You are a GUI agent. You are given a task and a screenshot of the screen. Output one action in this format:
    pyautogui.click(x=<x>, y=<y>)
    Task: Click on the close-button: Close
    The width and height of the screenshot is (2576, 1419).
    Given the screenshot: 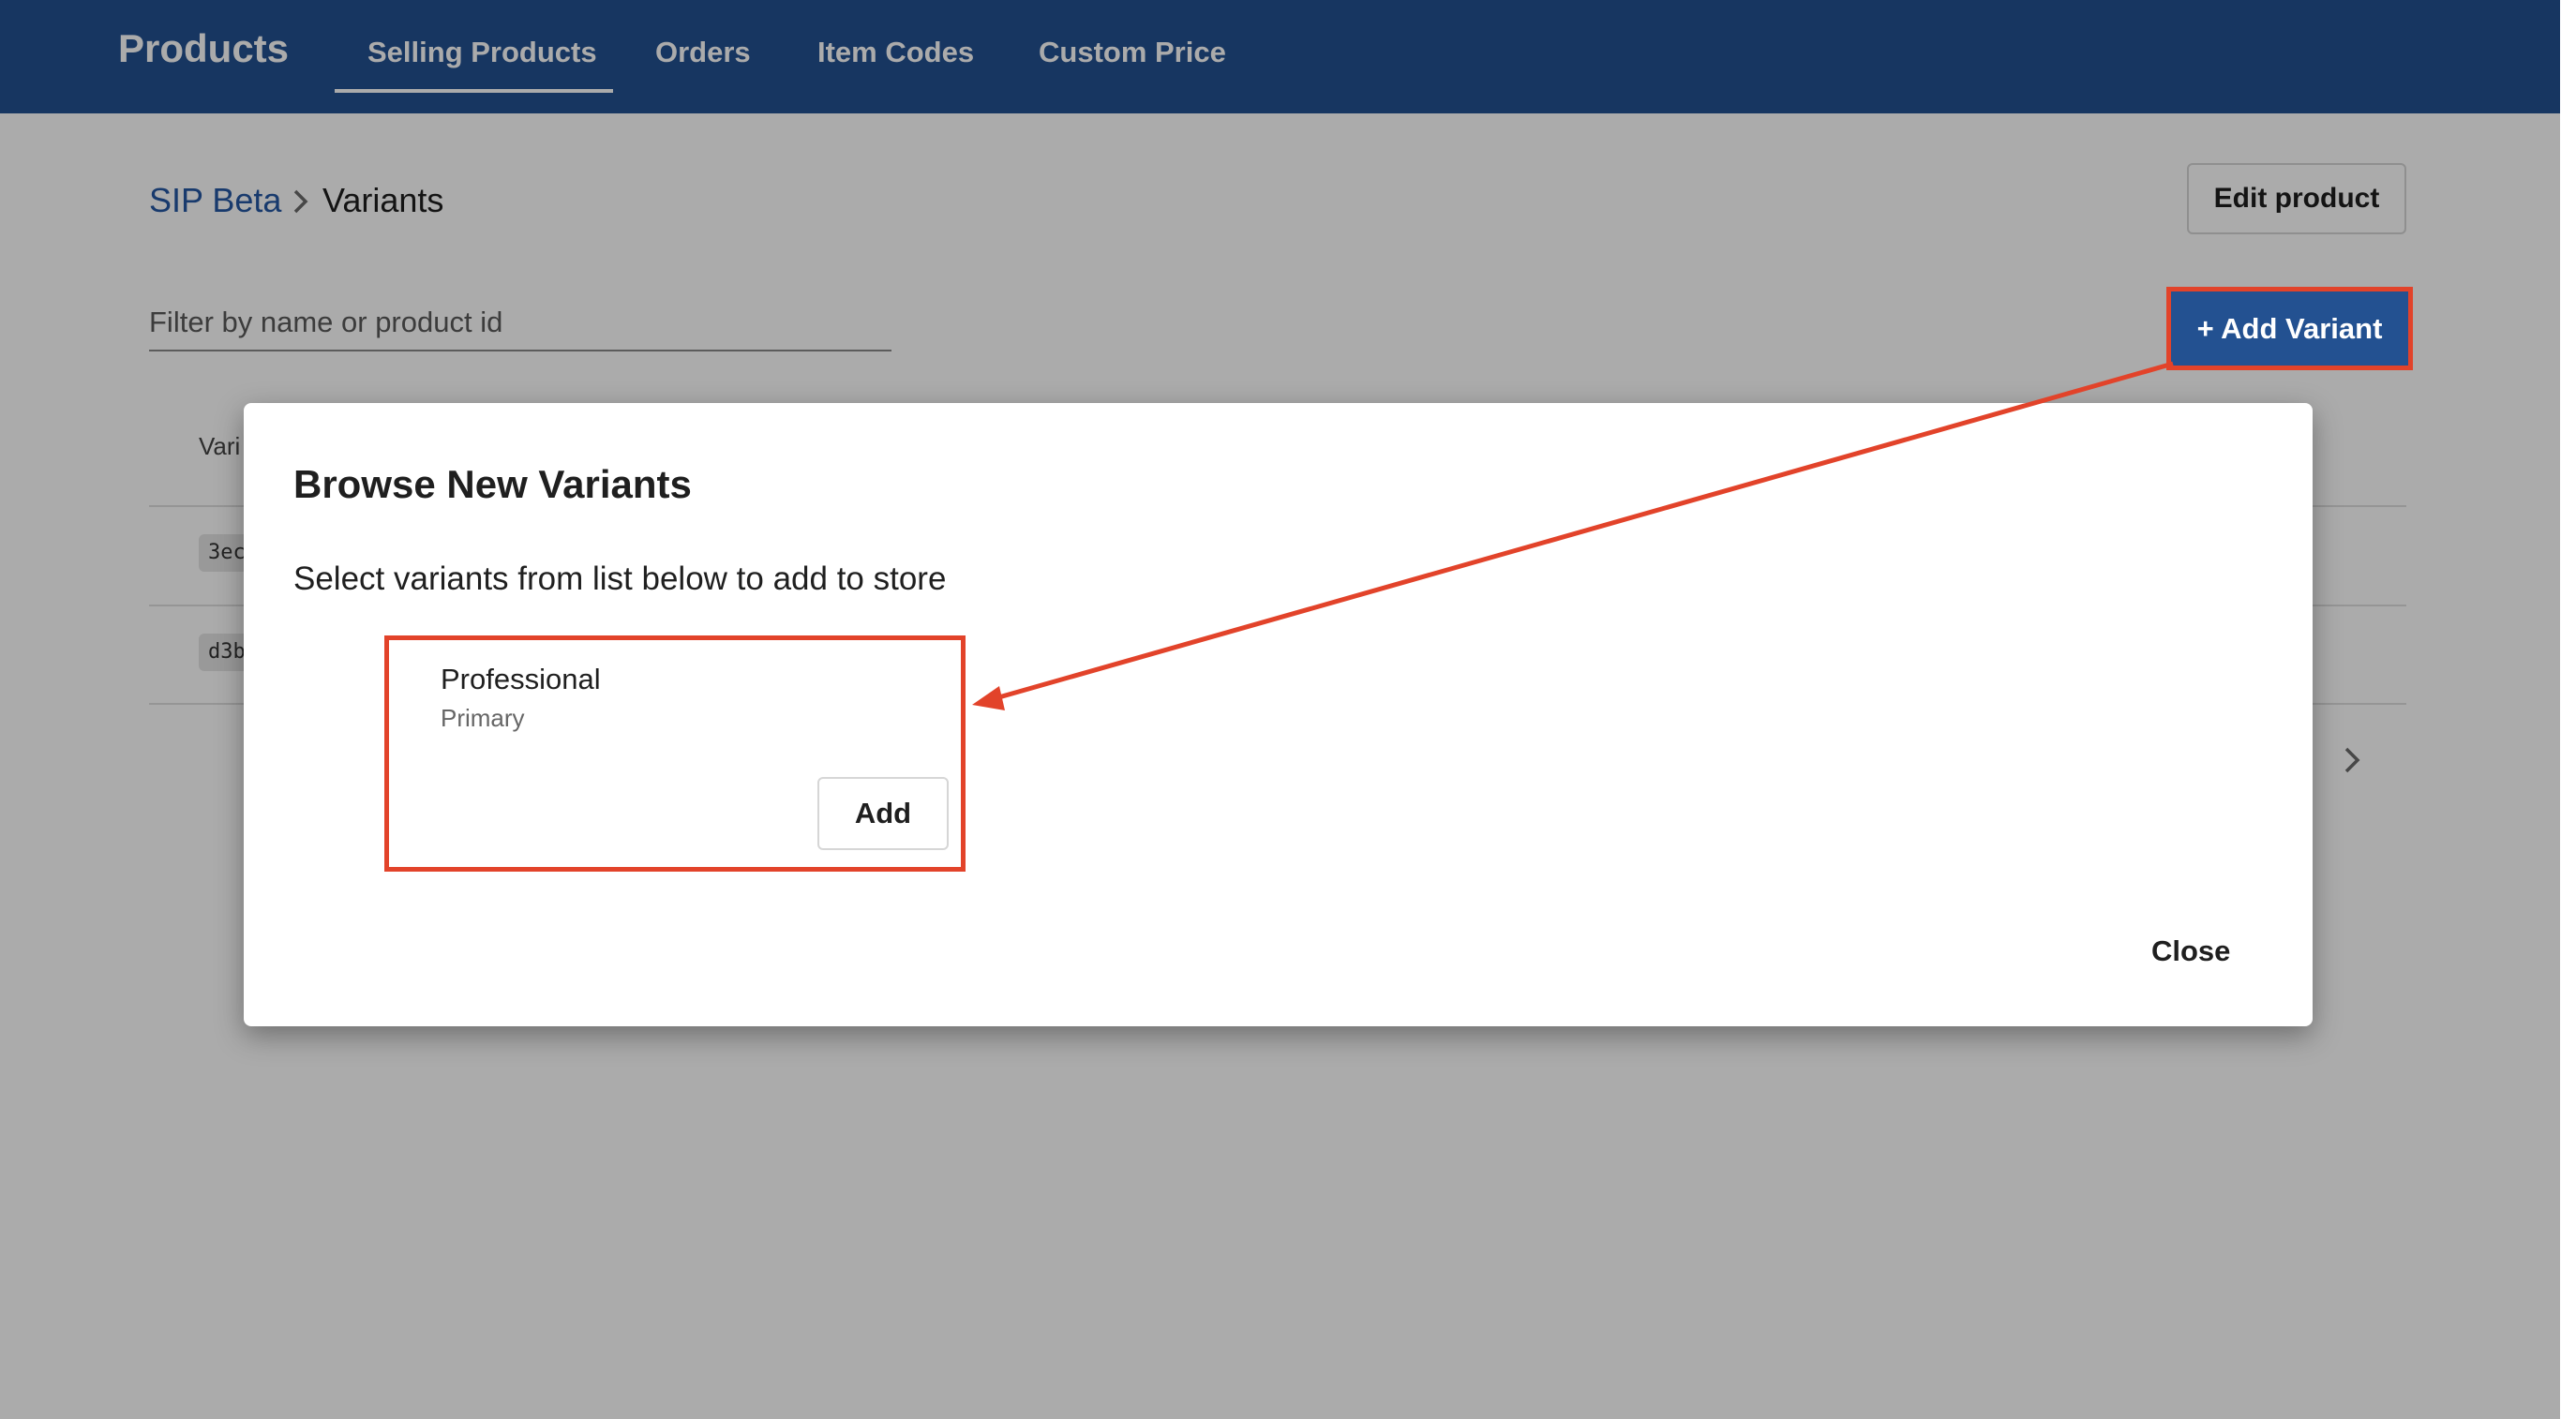 What is the action you would take?
    pyautogui.click(x=2191, y=951)
    